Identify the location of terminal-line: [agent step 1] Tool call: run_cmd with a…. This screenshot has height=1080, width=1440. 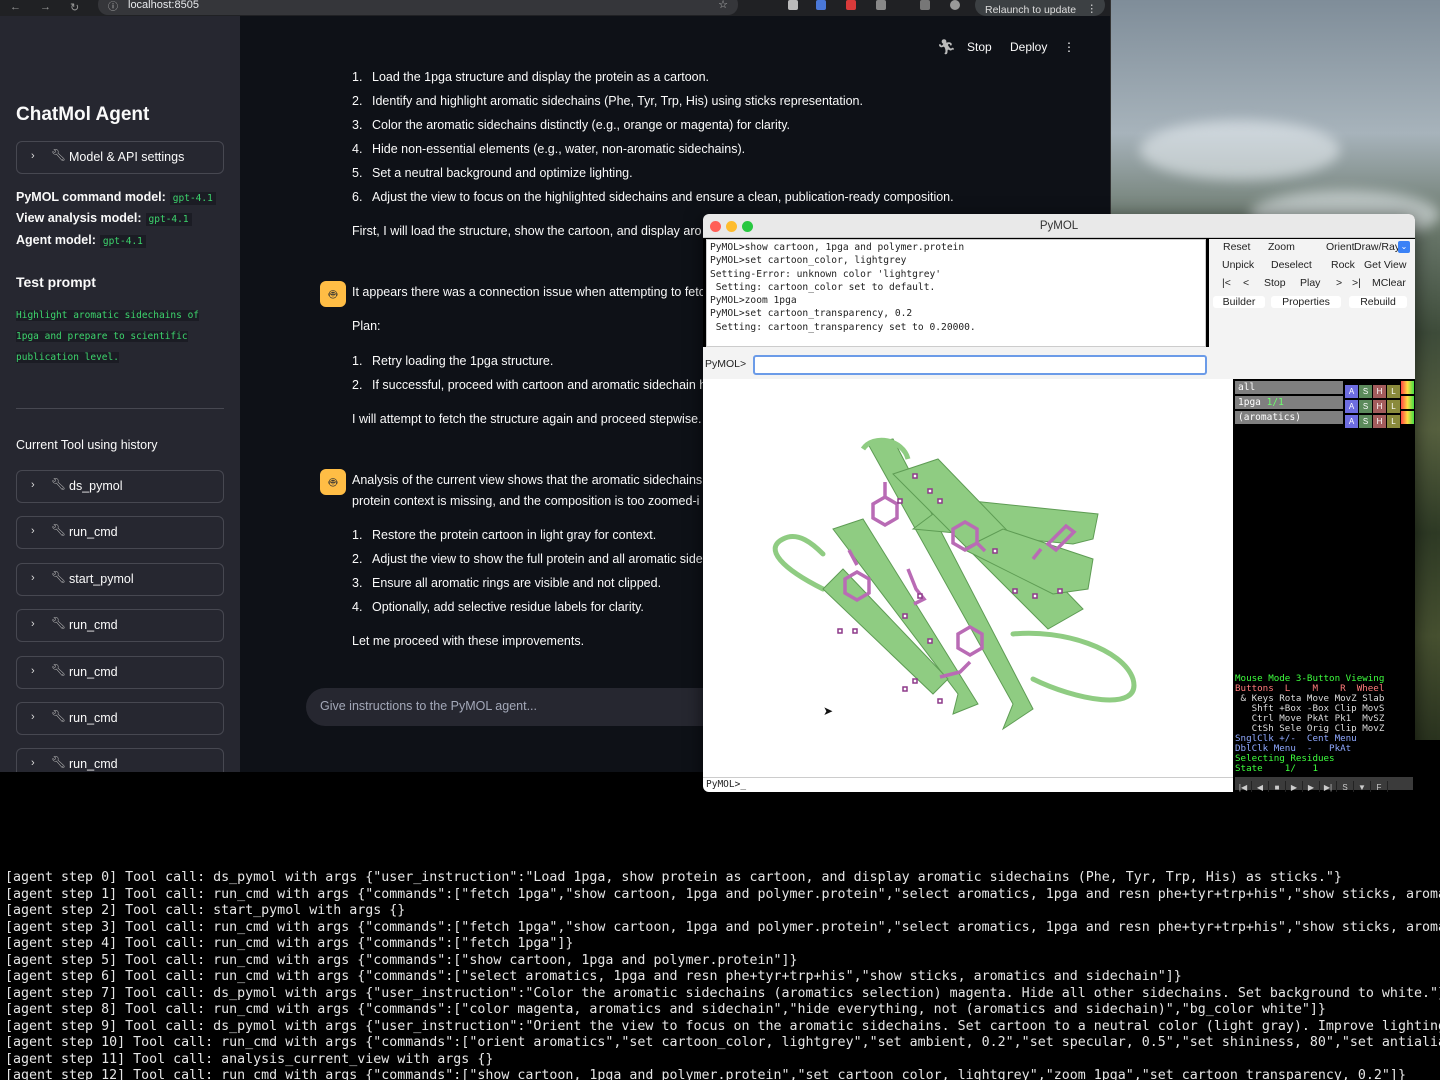
(722, 894).